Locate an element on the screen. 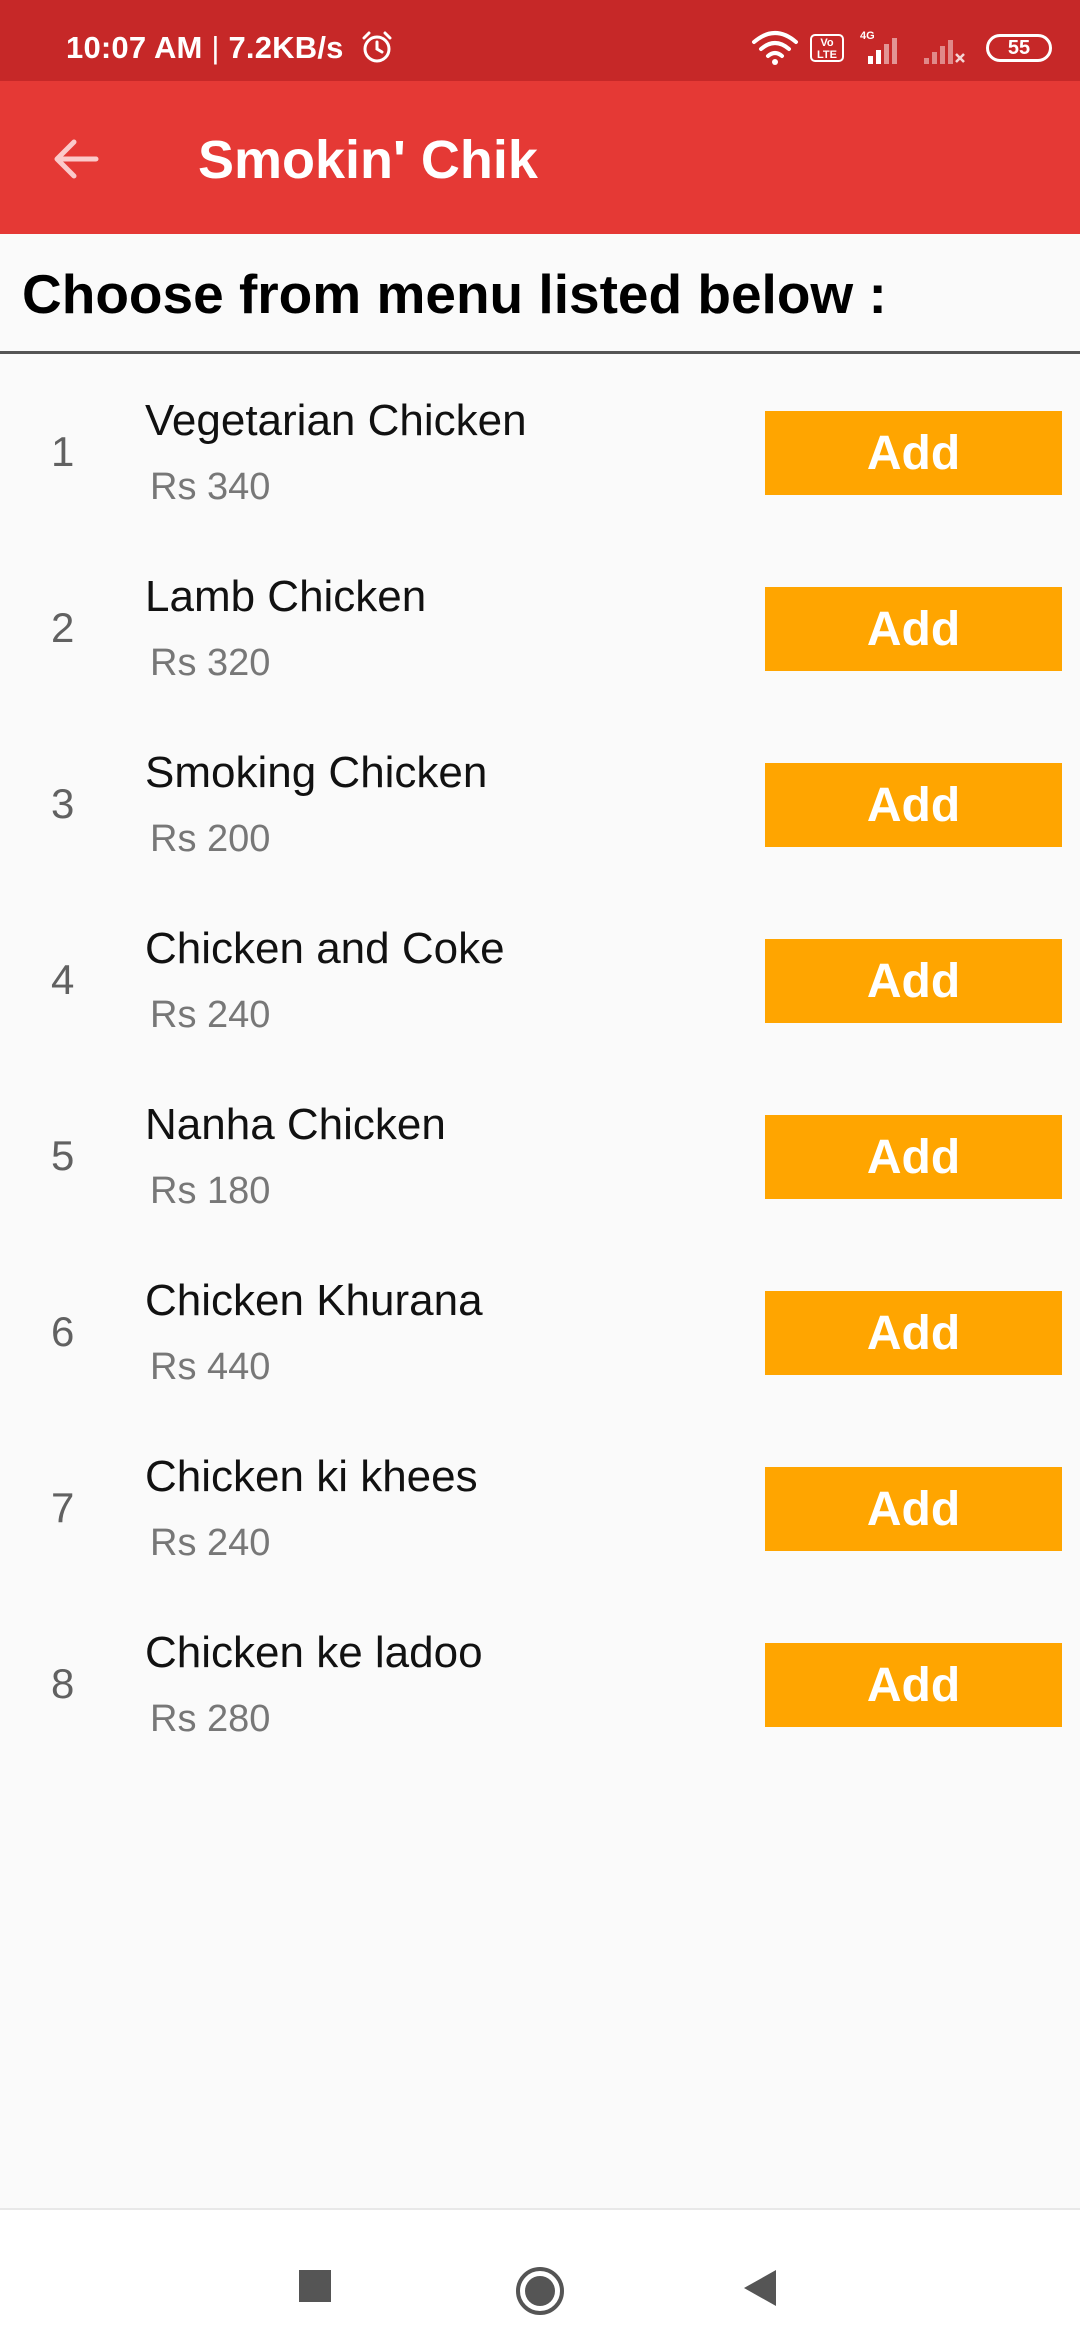  item-index: 2 is located at coordinates (63, 627).